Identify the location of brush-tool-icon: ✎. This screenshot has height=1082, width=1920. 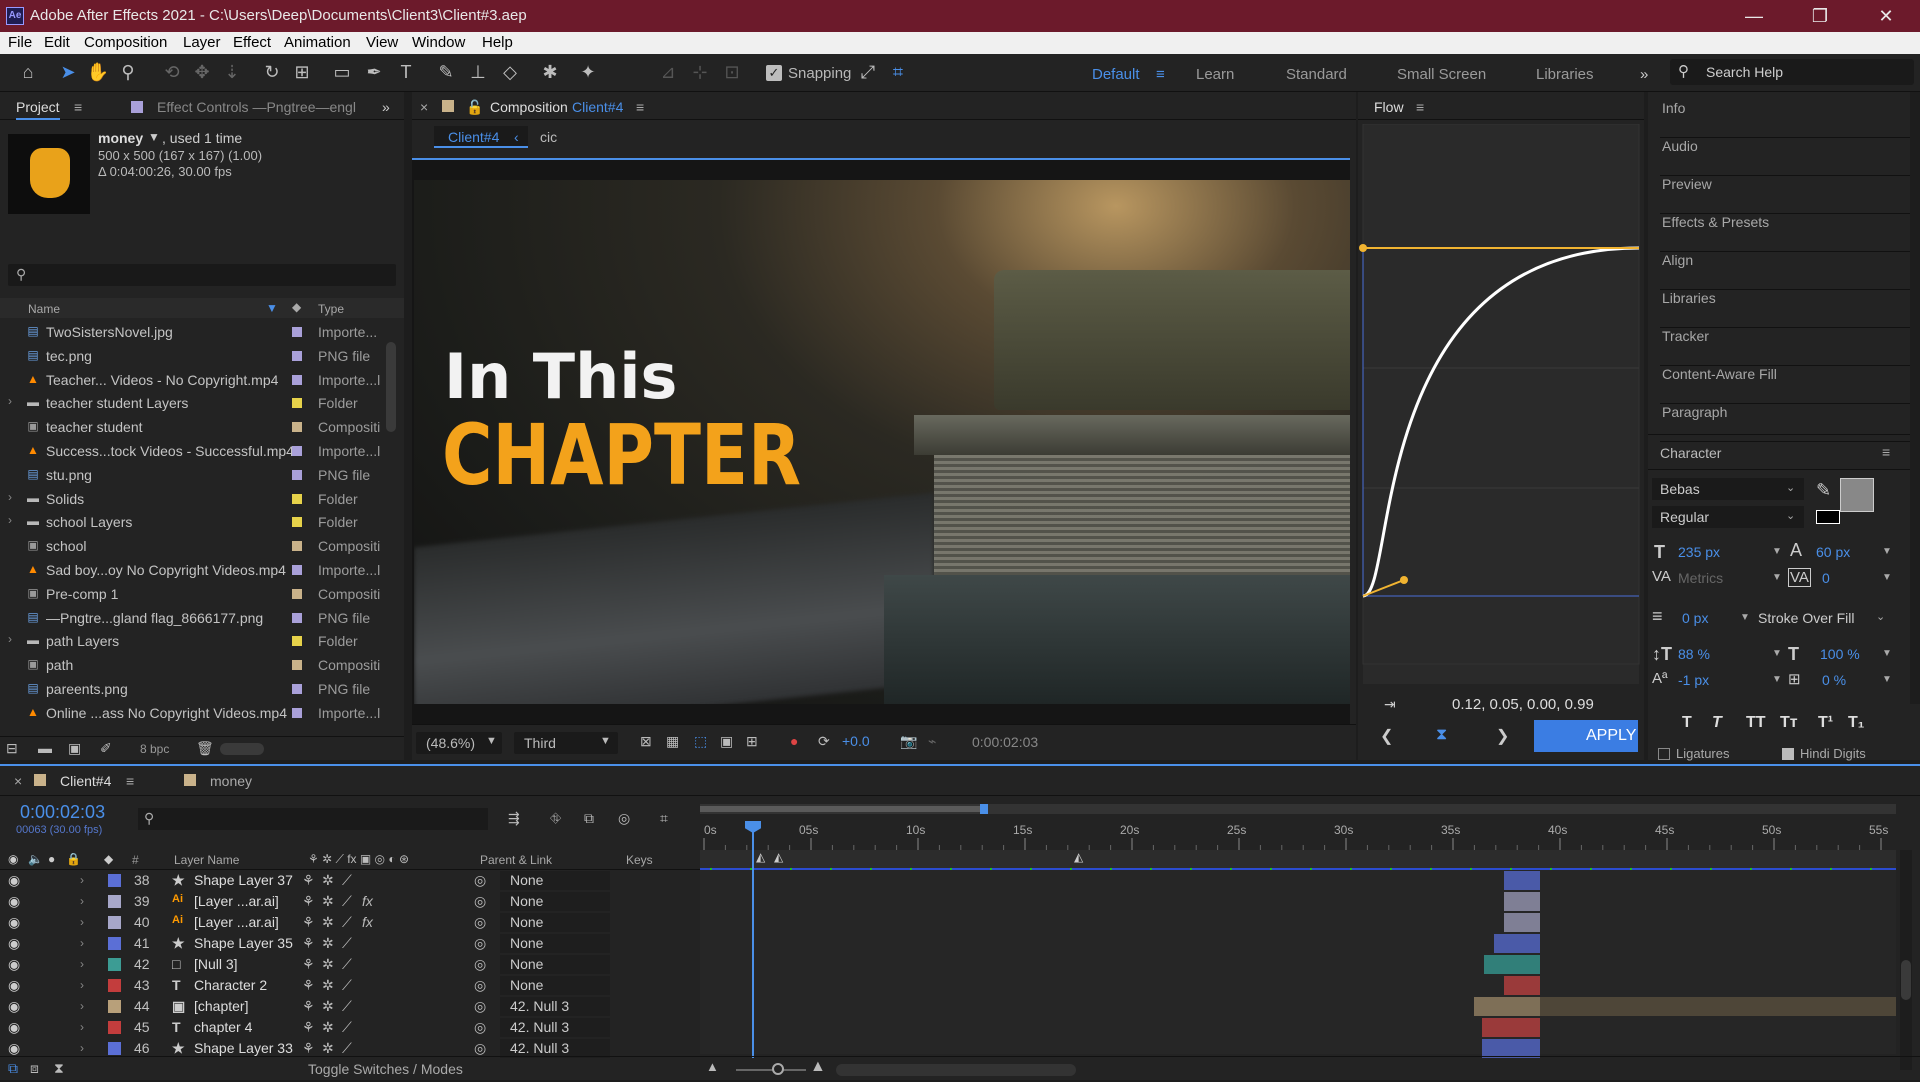
(446, 72).